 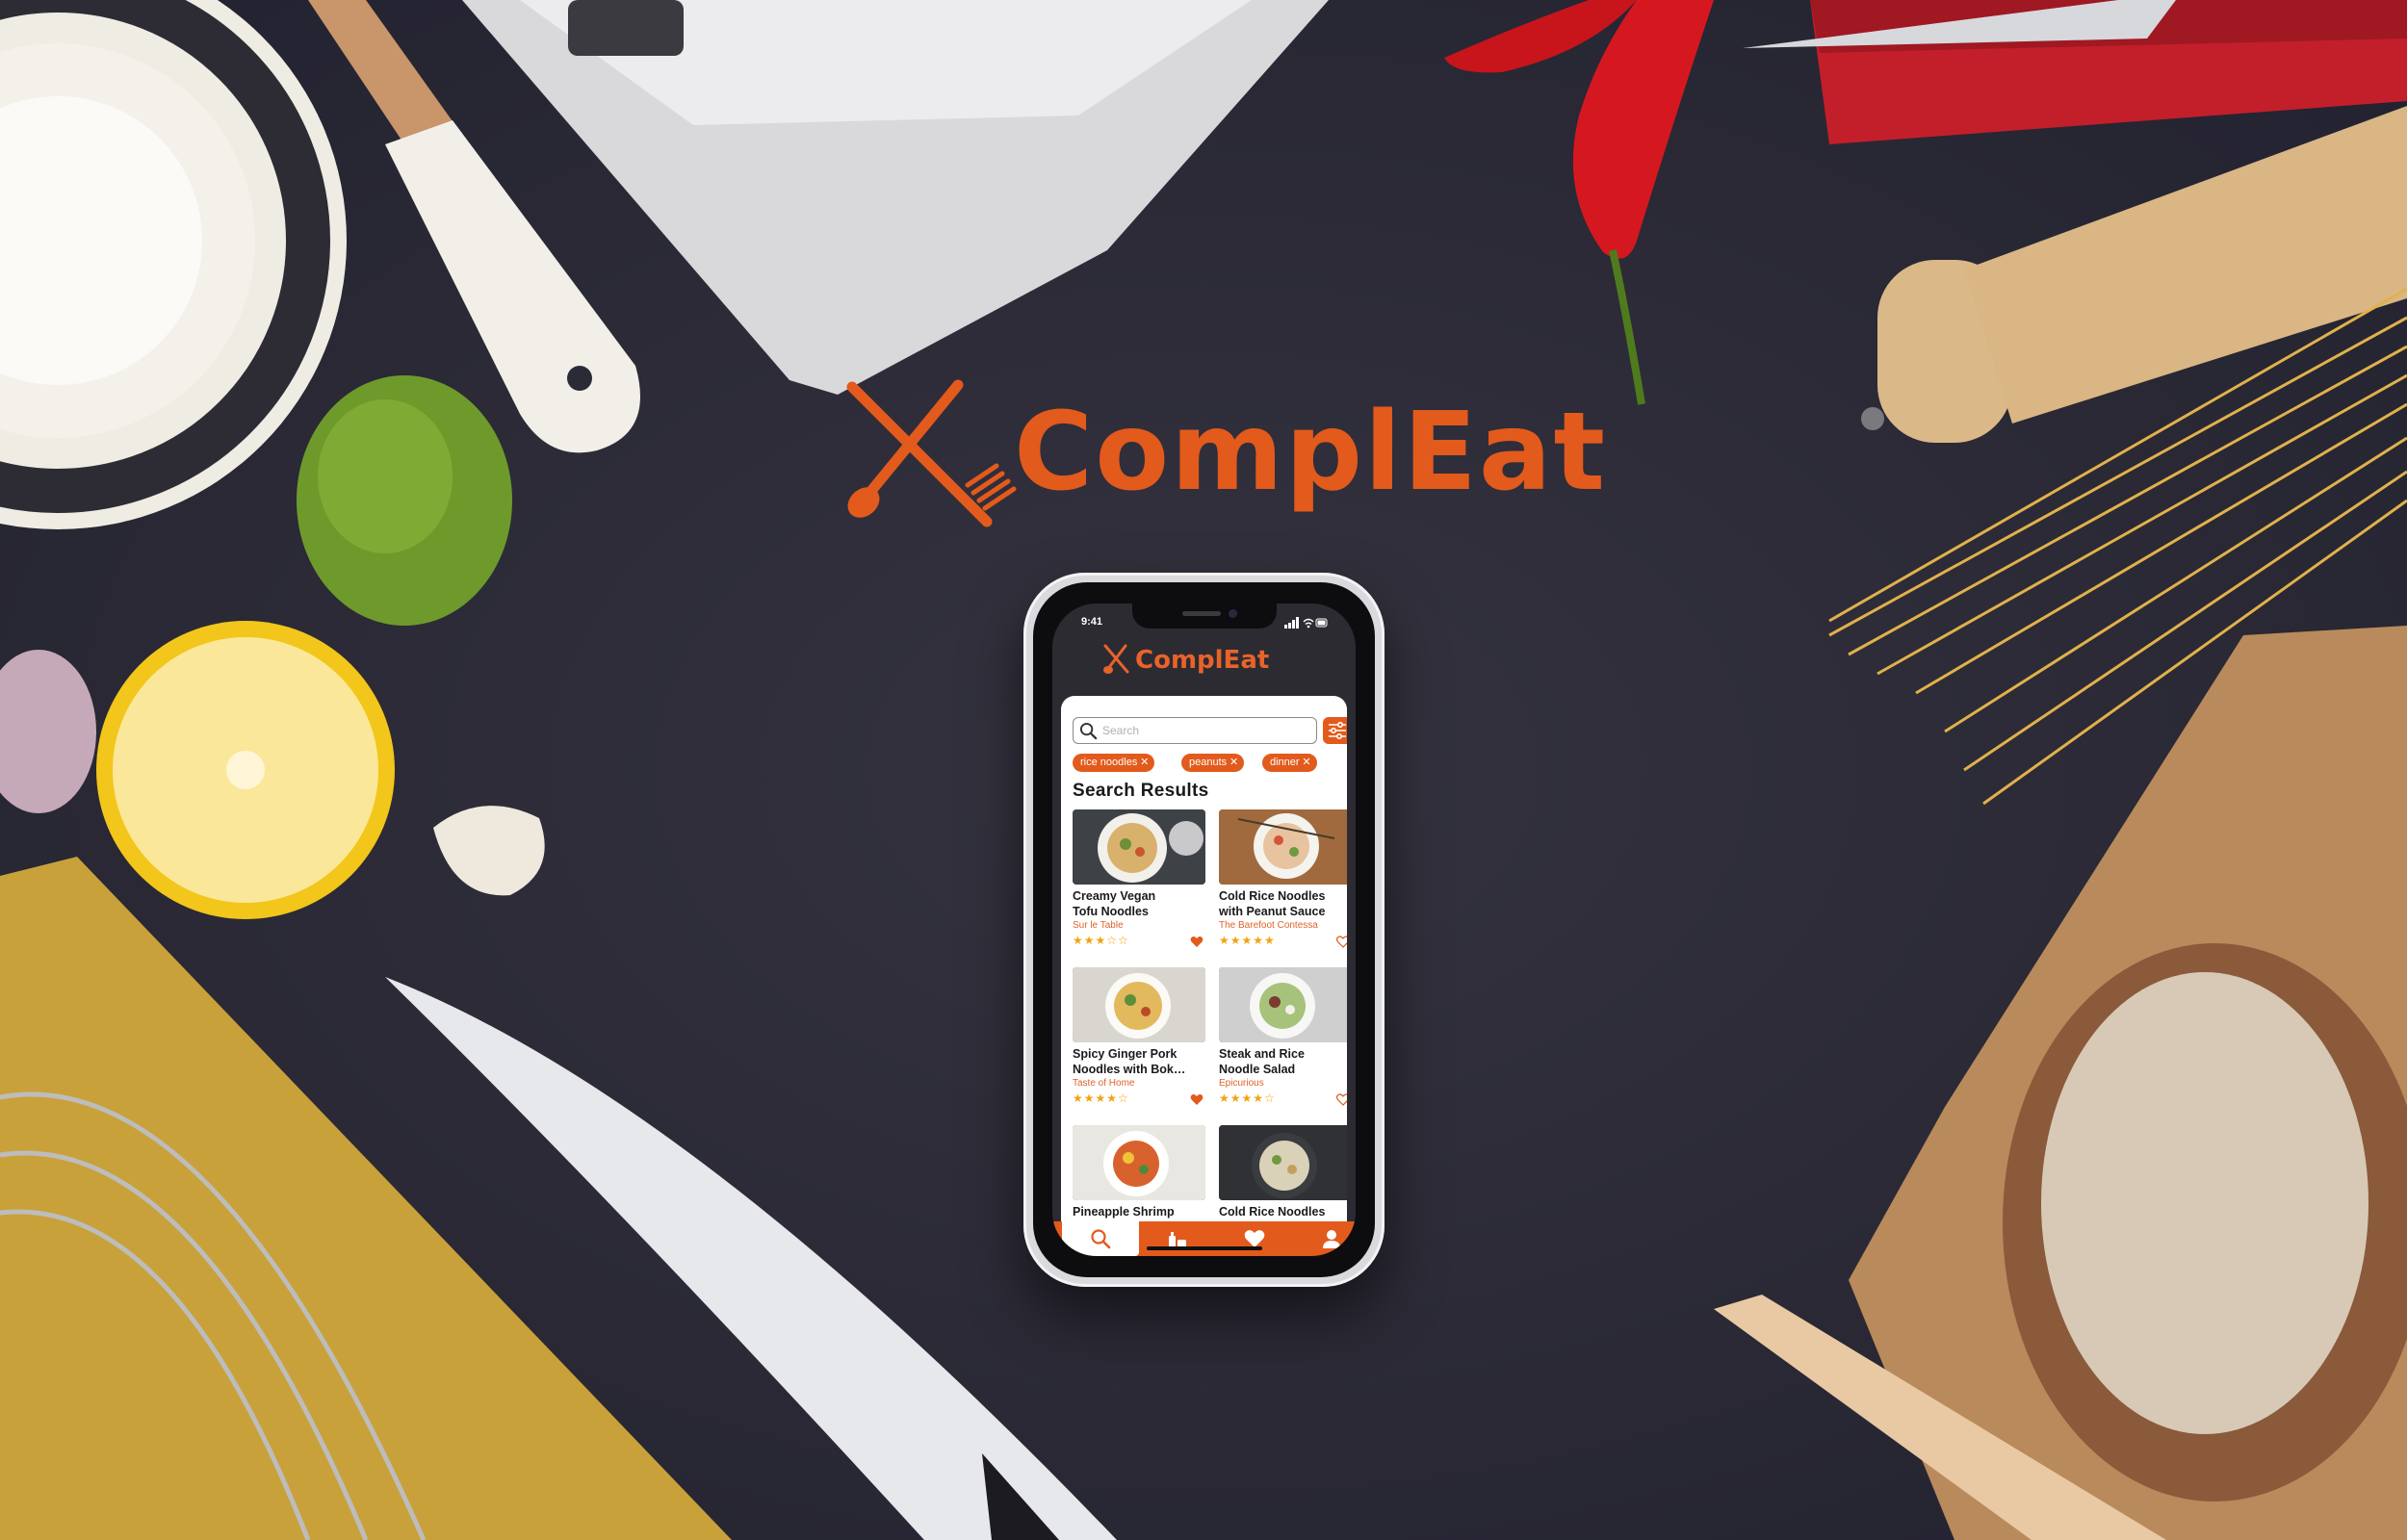 What do you see at coordinates (1177, 1238) in the screenshot?
I see `tab-pantry` at bounding box center [1177, 1238].